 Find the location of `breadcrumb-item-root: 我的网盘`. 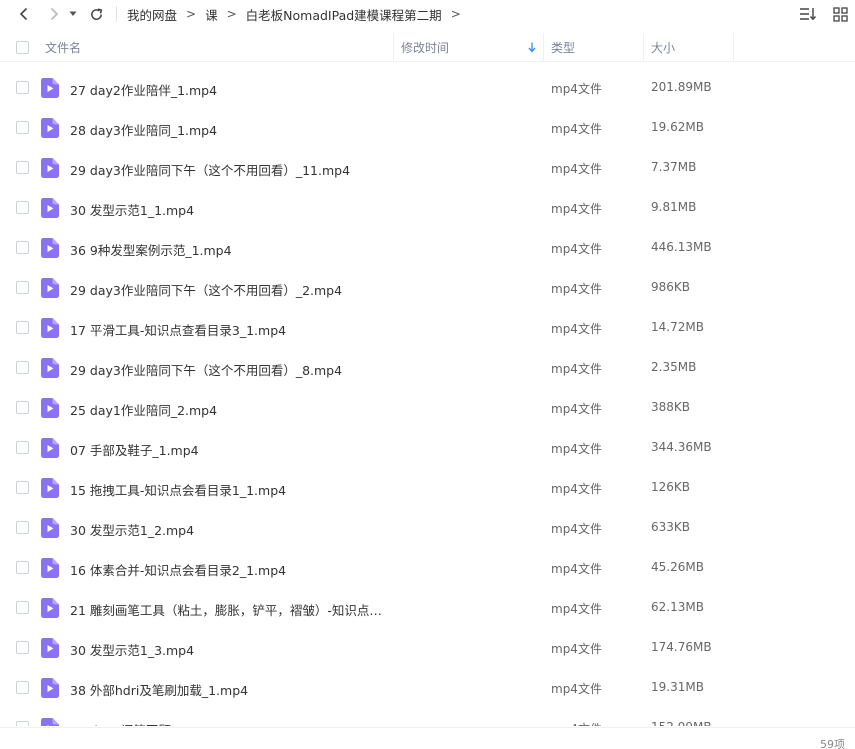

breadcrumb-item-root: 我的网盘 is located at coordinates (152, 14).